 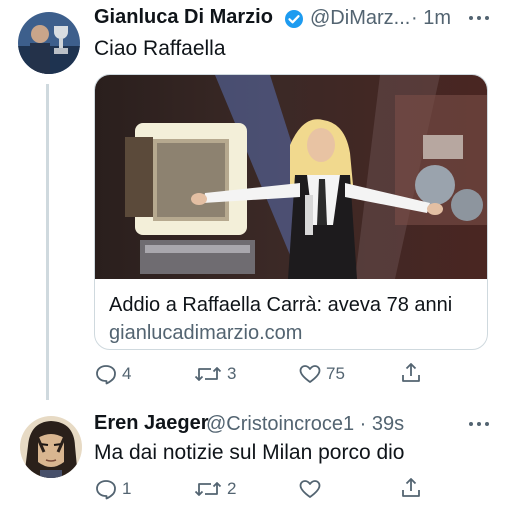 I want to click on retweet-button: 2, so click(x=214, y=489).